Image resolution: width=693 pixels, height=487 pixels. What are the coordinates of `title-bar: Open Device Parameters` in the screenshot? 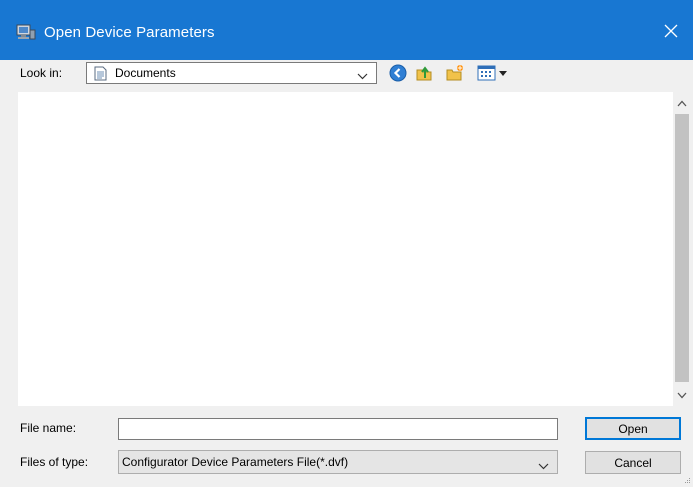 It's located at (346, 30).